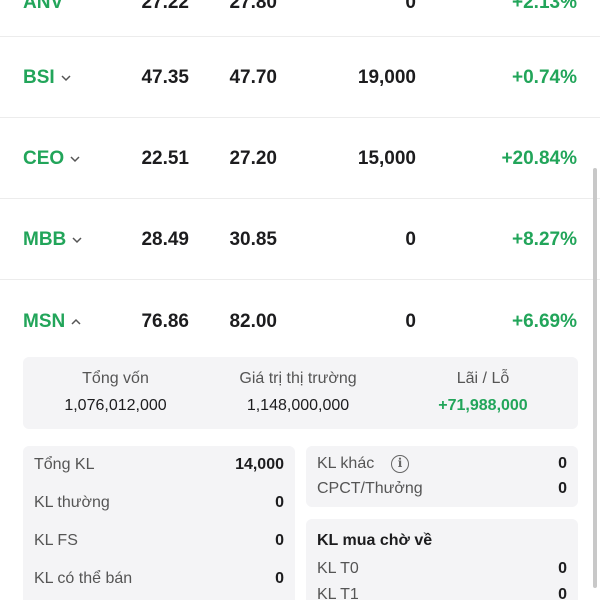 The height and width of the screenshot is (600, 600). Describe the element at coordinates (300, 158) in the screenshot. I see `holding-row-ceo: CEO 22.51 27.20 15,000 +20.84%` at that location.